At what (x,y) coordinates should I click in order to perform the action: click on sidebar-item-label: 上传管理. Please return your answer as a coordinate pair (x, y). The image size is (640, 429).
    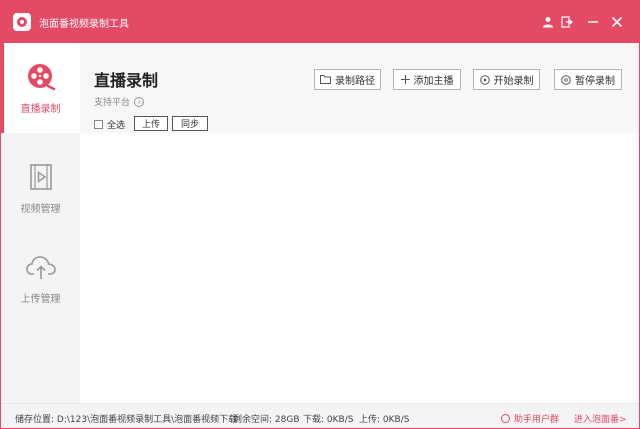
    Looking at the image, I should click on (40, 299).